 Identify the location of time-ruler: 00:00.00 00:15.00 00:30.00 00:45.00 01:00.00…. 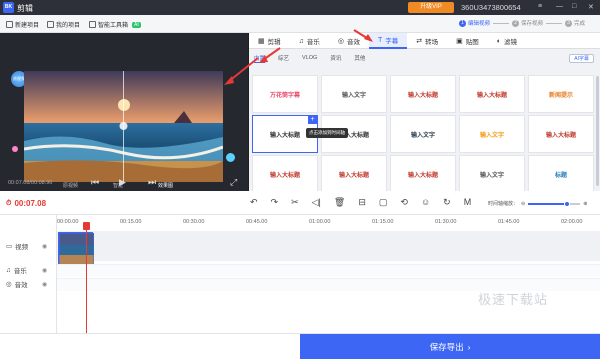
(328, 221).